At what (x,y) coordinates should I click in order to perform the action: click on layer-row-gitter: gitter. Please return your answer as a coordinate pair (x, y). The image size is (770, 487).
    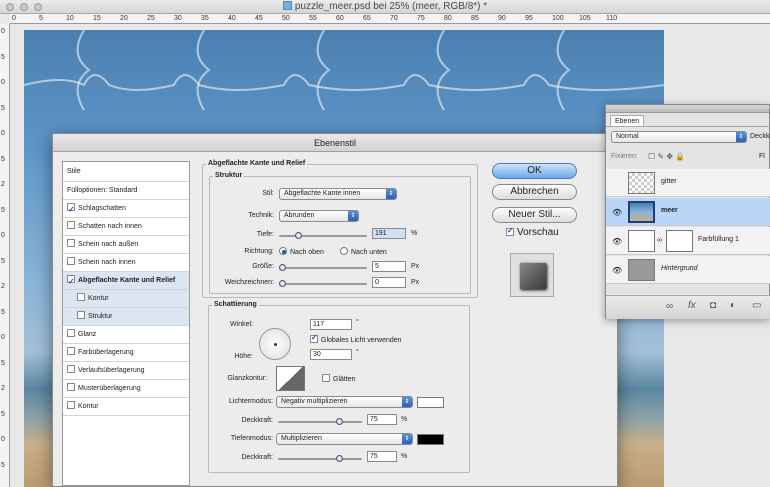
    Looking at the image, I should click on (688, 183).